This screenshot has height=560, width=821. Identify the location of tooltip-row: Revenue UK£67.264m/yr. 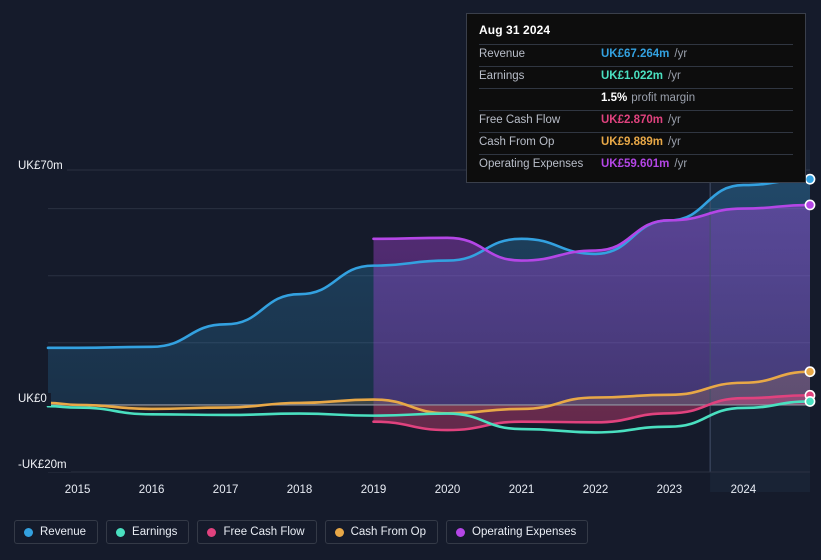
(636, 55).